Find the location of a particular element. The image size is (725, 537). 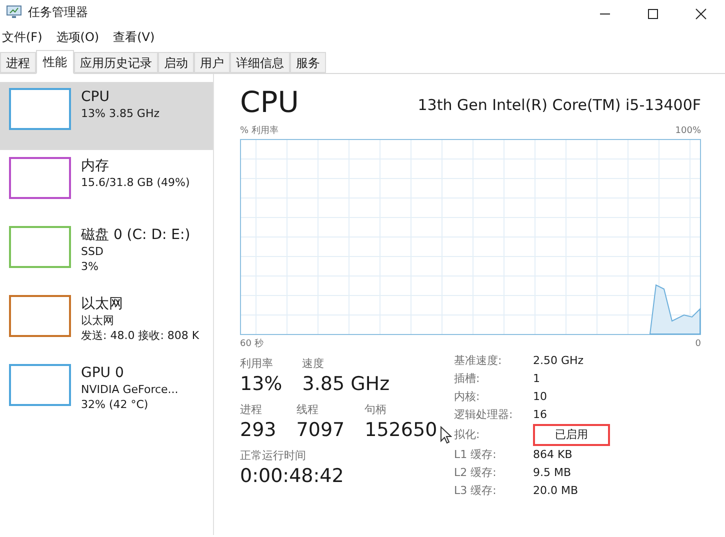

item-name: 磁盘 0 (C: D: E:) is located at coordinates (135, 235).